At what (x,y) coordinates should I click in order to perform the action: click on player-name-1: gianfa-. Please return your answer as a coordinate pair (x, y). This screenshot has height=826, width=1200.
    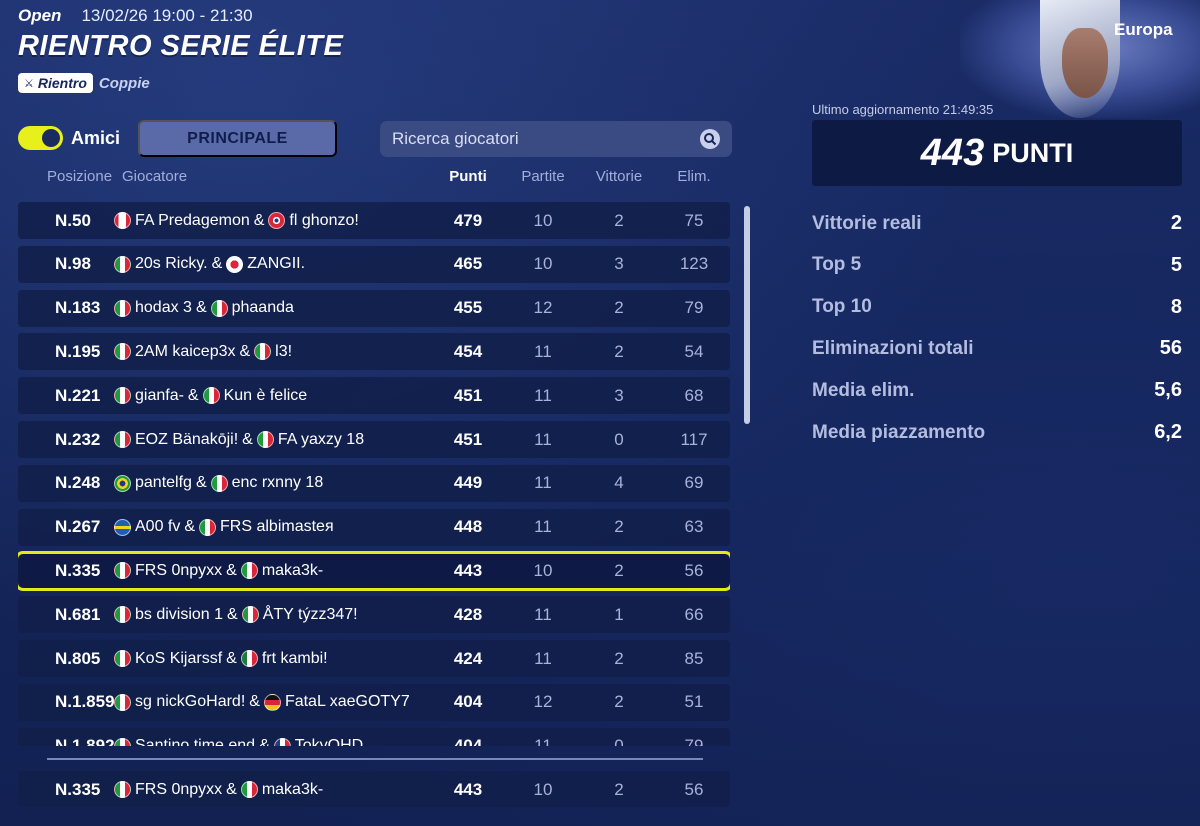
    Looking at the image, I should click on (159, 395).